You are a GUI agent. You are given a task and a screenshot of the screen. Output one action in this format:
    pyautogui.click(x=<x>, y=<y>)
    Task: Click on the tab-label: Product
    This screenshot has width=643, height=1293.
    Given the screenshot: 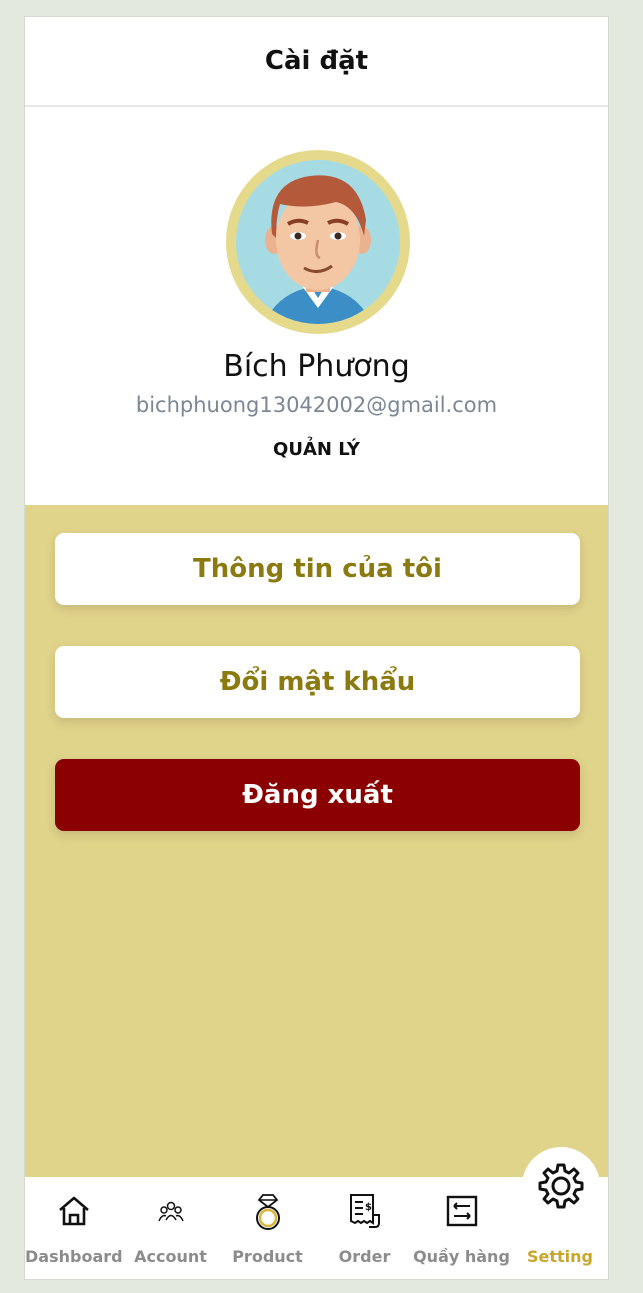 What is the action you would take?
    pyautogui.click(x=267, y=1256)
    